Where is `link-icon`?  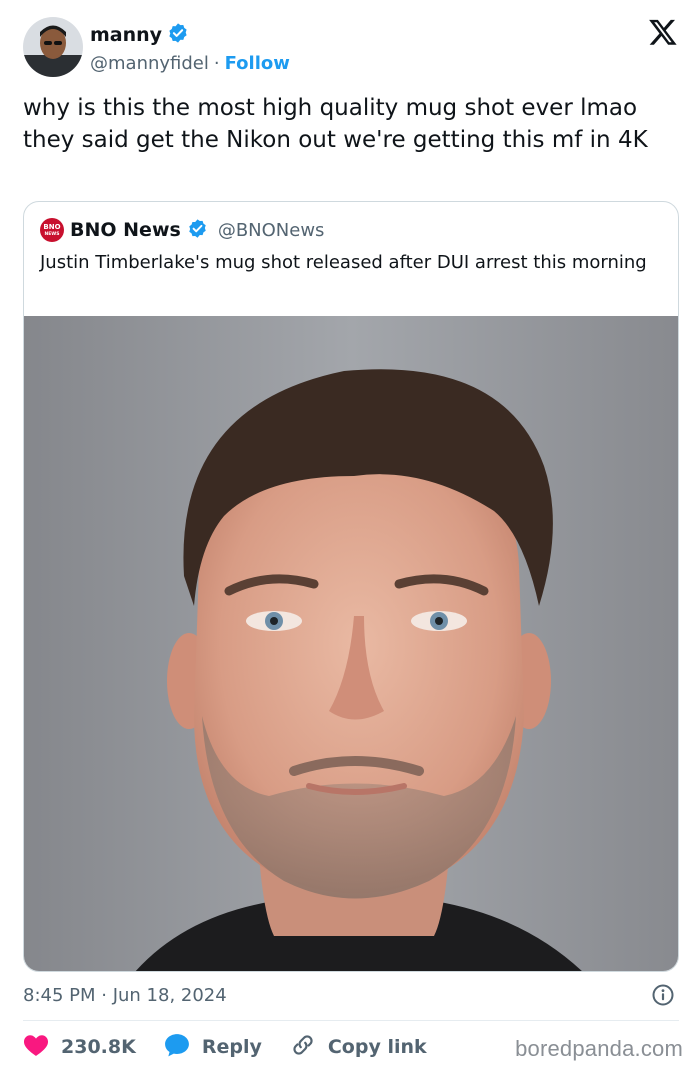
link-icon is located at coordinates (303, 1047).